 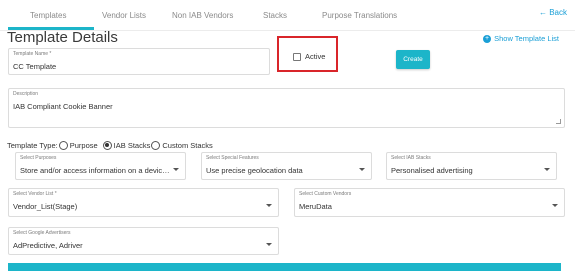 I want to click on show-template-list-label: Show Template List, so click(x=526, y=38).